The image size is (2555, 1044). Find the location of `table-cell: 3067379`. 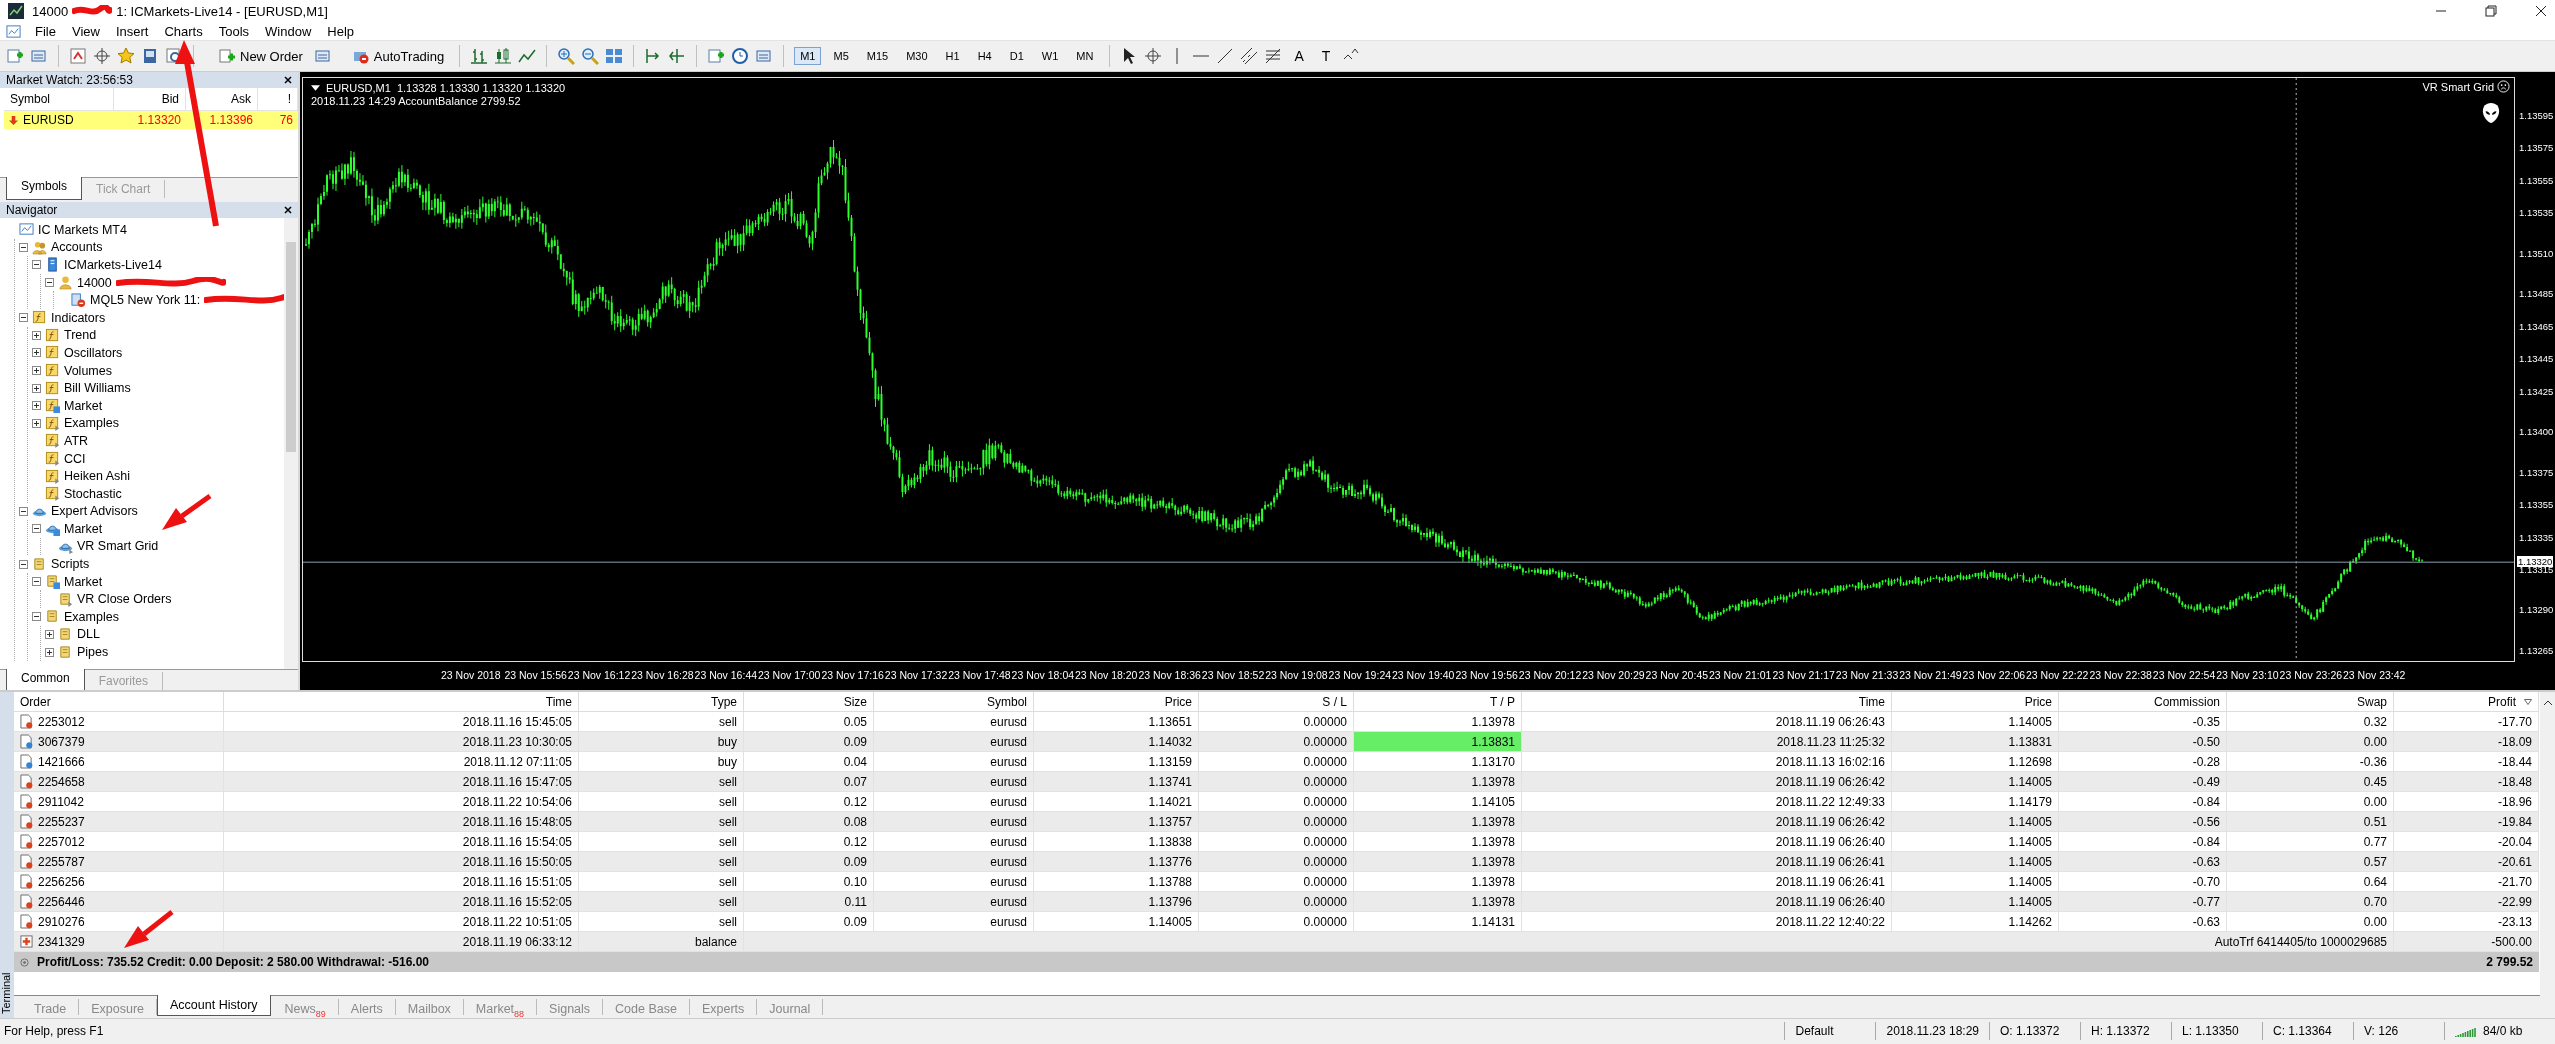

table-cell: 3067379 is located at coordinates (119, 742).